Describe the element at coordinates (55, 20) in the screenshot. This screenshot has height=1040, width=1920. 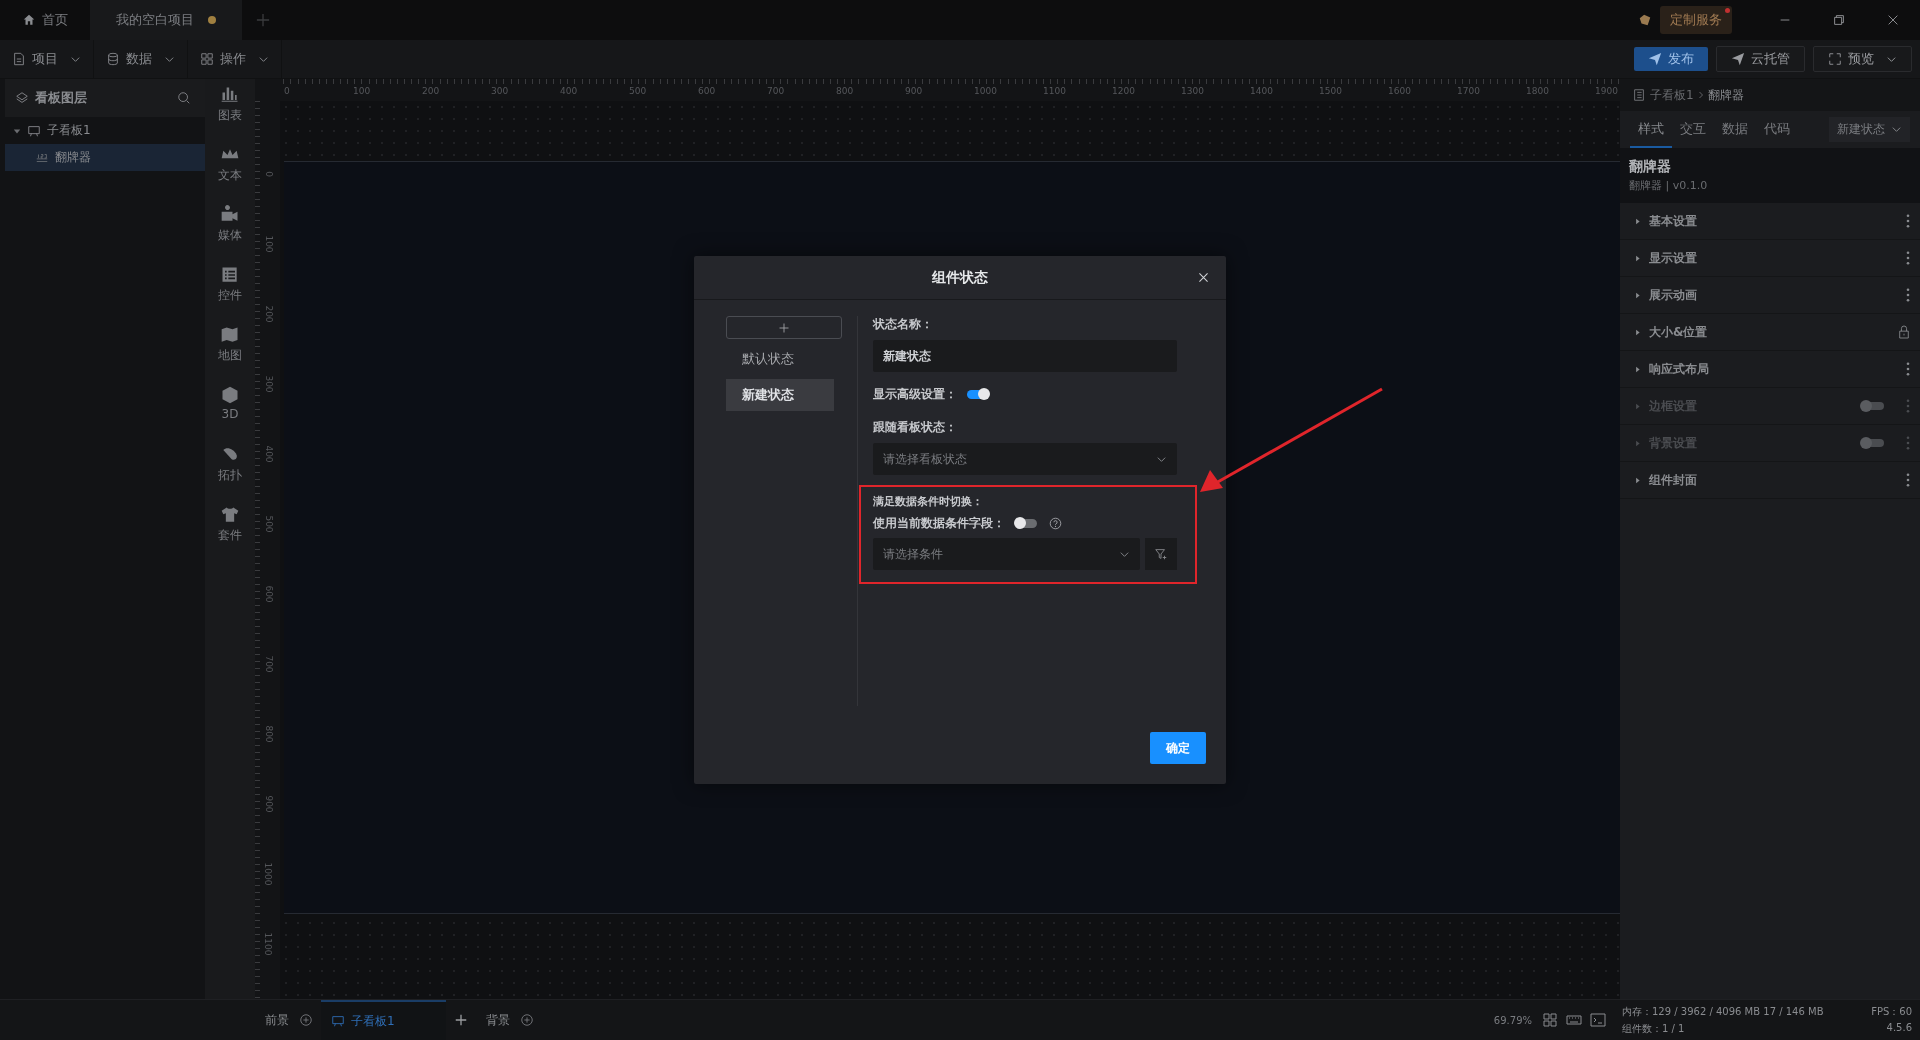
I see `tab-label: 首页` at that location.